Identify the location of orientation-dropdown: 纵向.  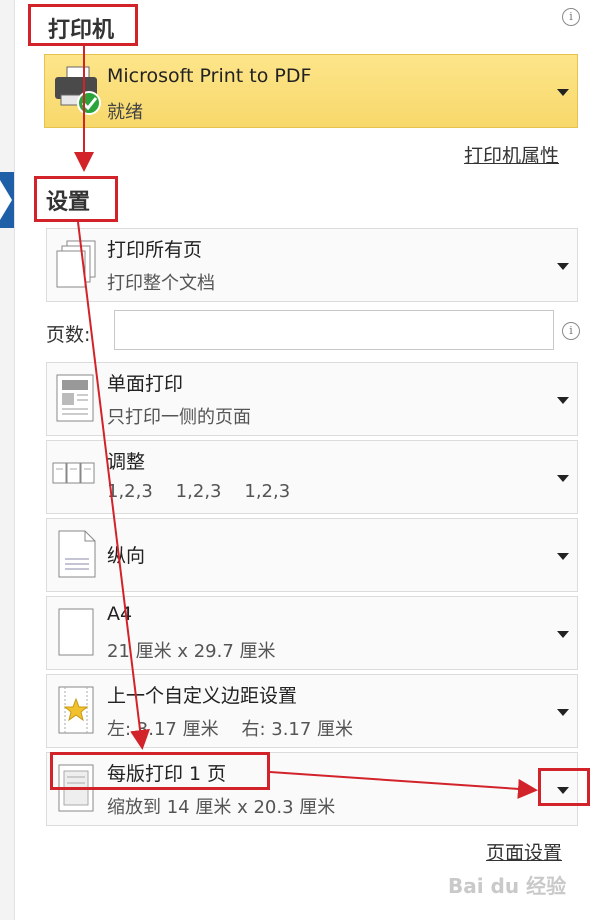
(312, 555).